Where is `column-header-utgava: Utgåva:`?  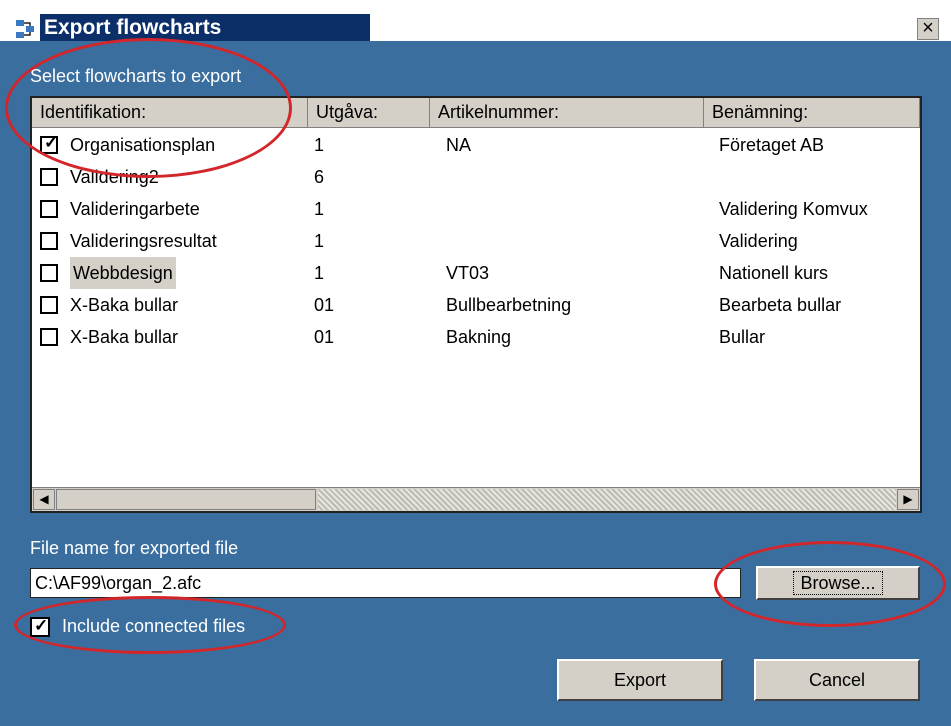 column-header-utgava: Utgåva: is located at coordinates (369, 113).